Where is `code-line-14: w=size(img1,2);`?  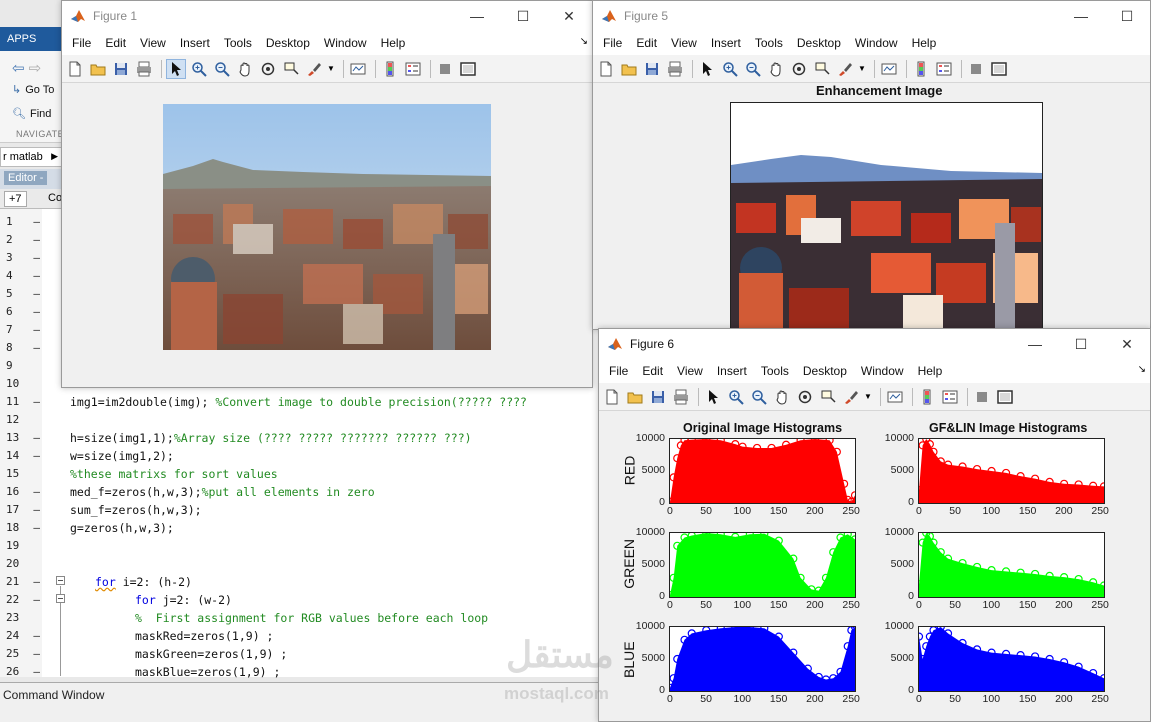 code-line-14: w=size(img1,2); is located at coordinates (122, 456).